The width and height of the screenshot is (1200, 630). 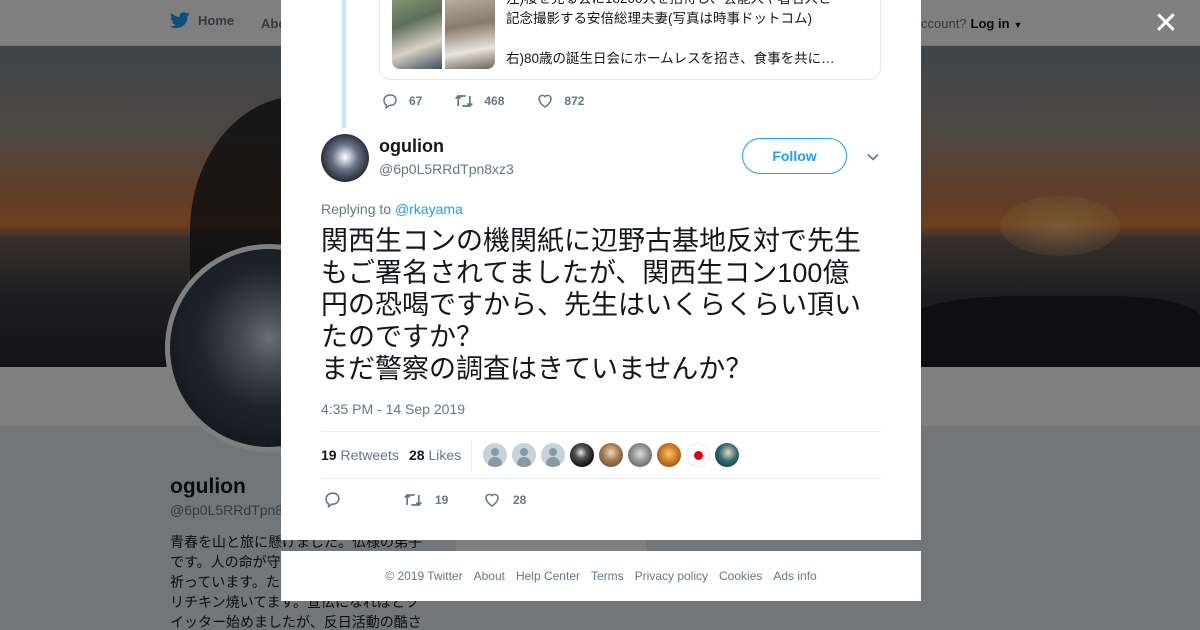 What do you see at coordinates (794, 156) in the screenshot?
I see `follow-button: Follow` at bounding box center [794, 156].